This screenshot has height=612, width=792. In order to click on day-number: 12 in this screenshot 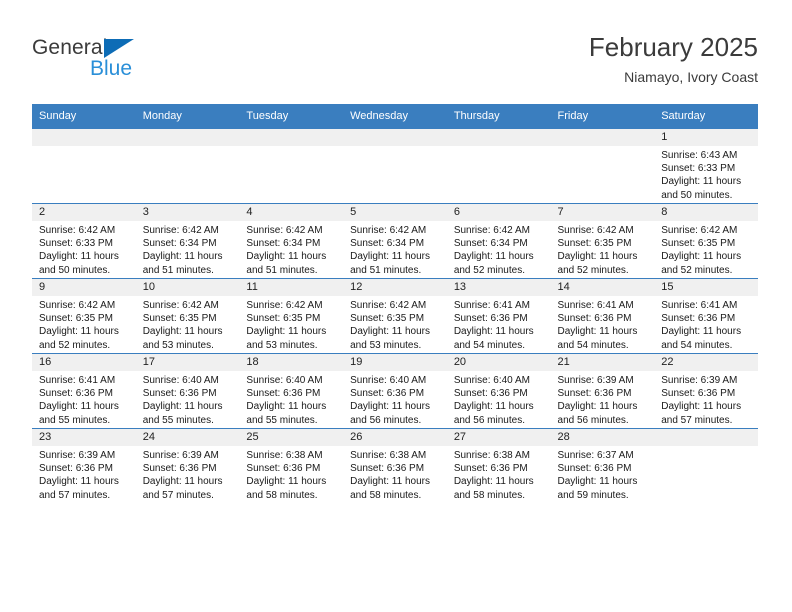, I will do `click(395, 287)`.